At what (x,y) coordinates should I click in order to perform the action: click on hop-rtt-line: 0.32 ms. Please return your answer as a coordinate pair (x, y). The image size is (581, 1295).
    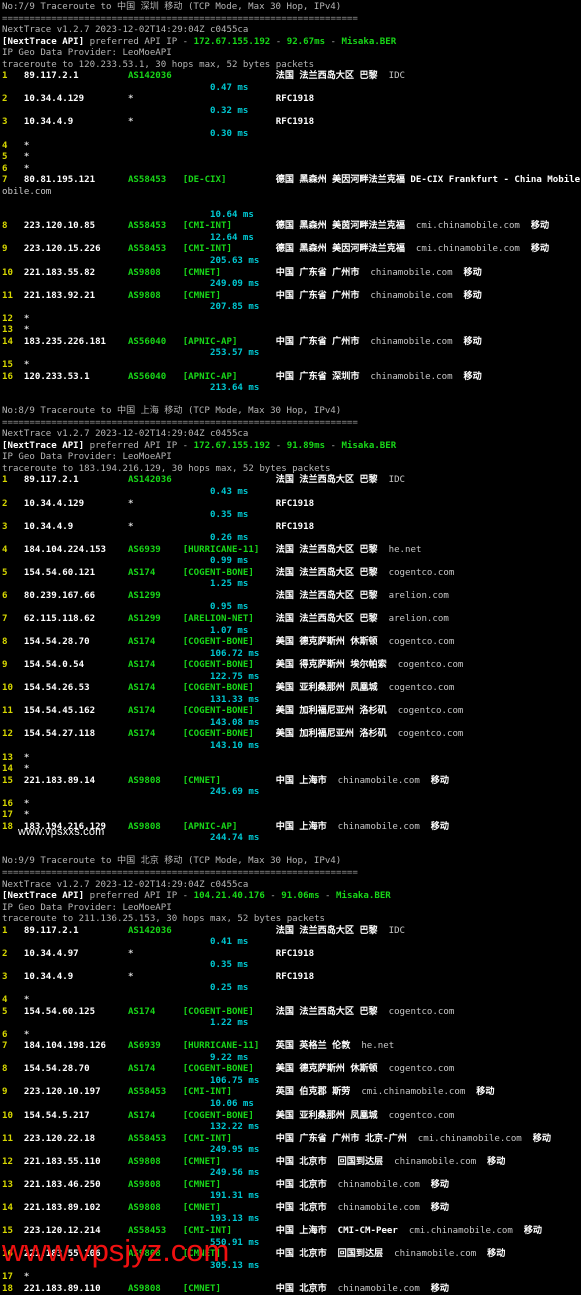
    Looking at the image, I should click on (291, 112).